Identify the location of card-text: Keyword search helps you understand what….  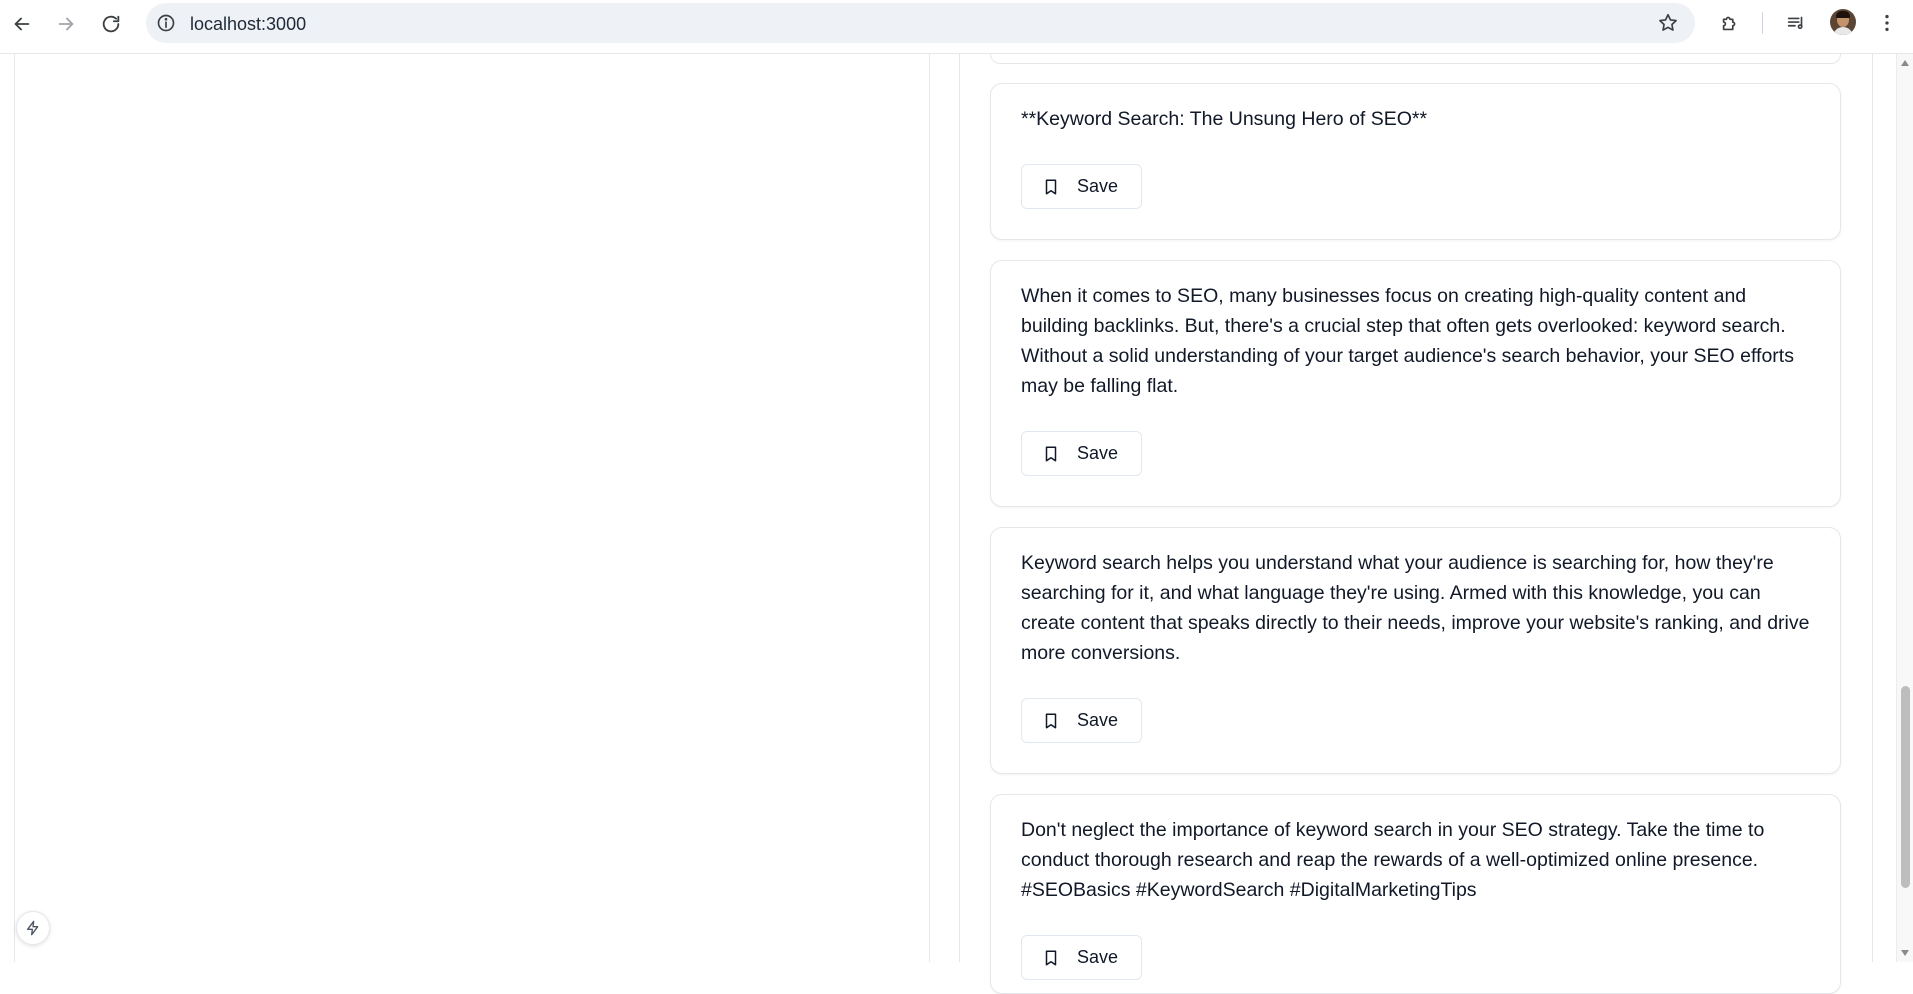
(1415, 608).